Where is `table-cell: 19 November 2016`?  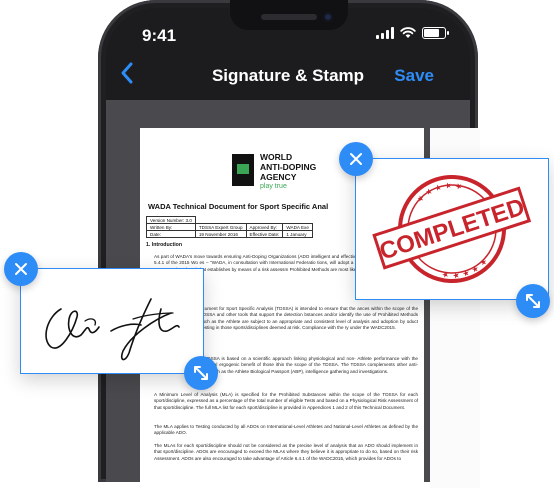 table-cell: 19 November 2016 is located at coordinates (220, 234).